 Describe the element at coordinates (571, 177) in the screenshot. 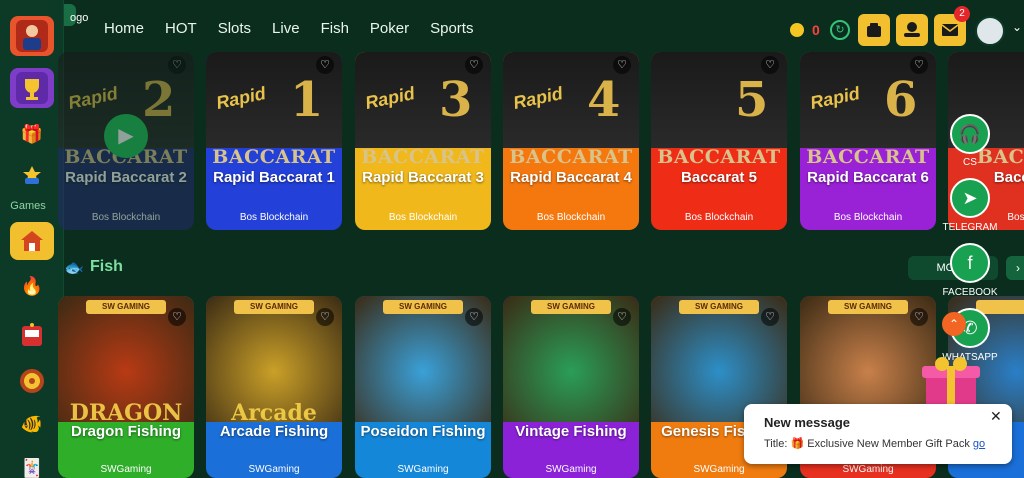

I see `card-title: Rapid Baccarat 4` at that location.